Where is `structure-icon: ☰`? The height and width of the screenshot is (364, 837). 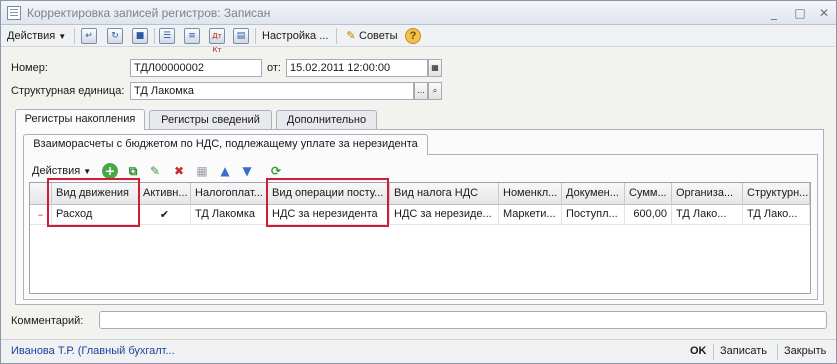 structure-icon: ☰ is located at coordinates (167, 36).